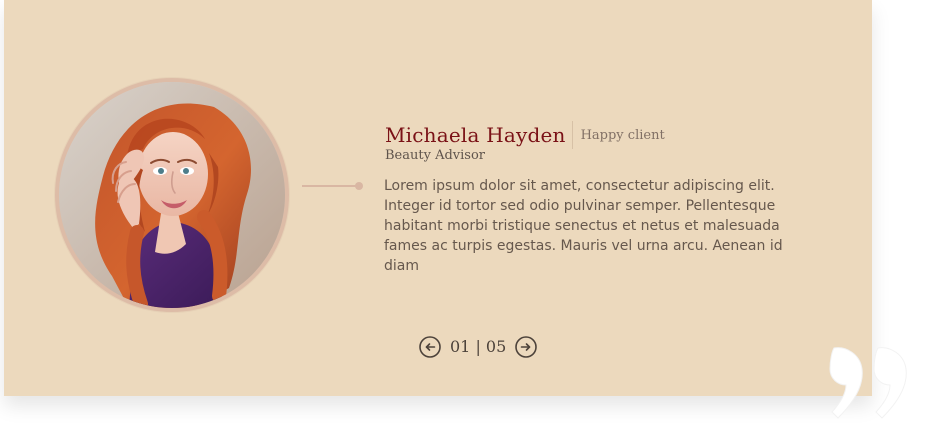 This screenshot has width=934, height=439. Describe the element at coordinates (875, 382) in the screenshot. I see `closing-quote-icon` at that location.